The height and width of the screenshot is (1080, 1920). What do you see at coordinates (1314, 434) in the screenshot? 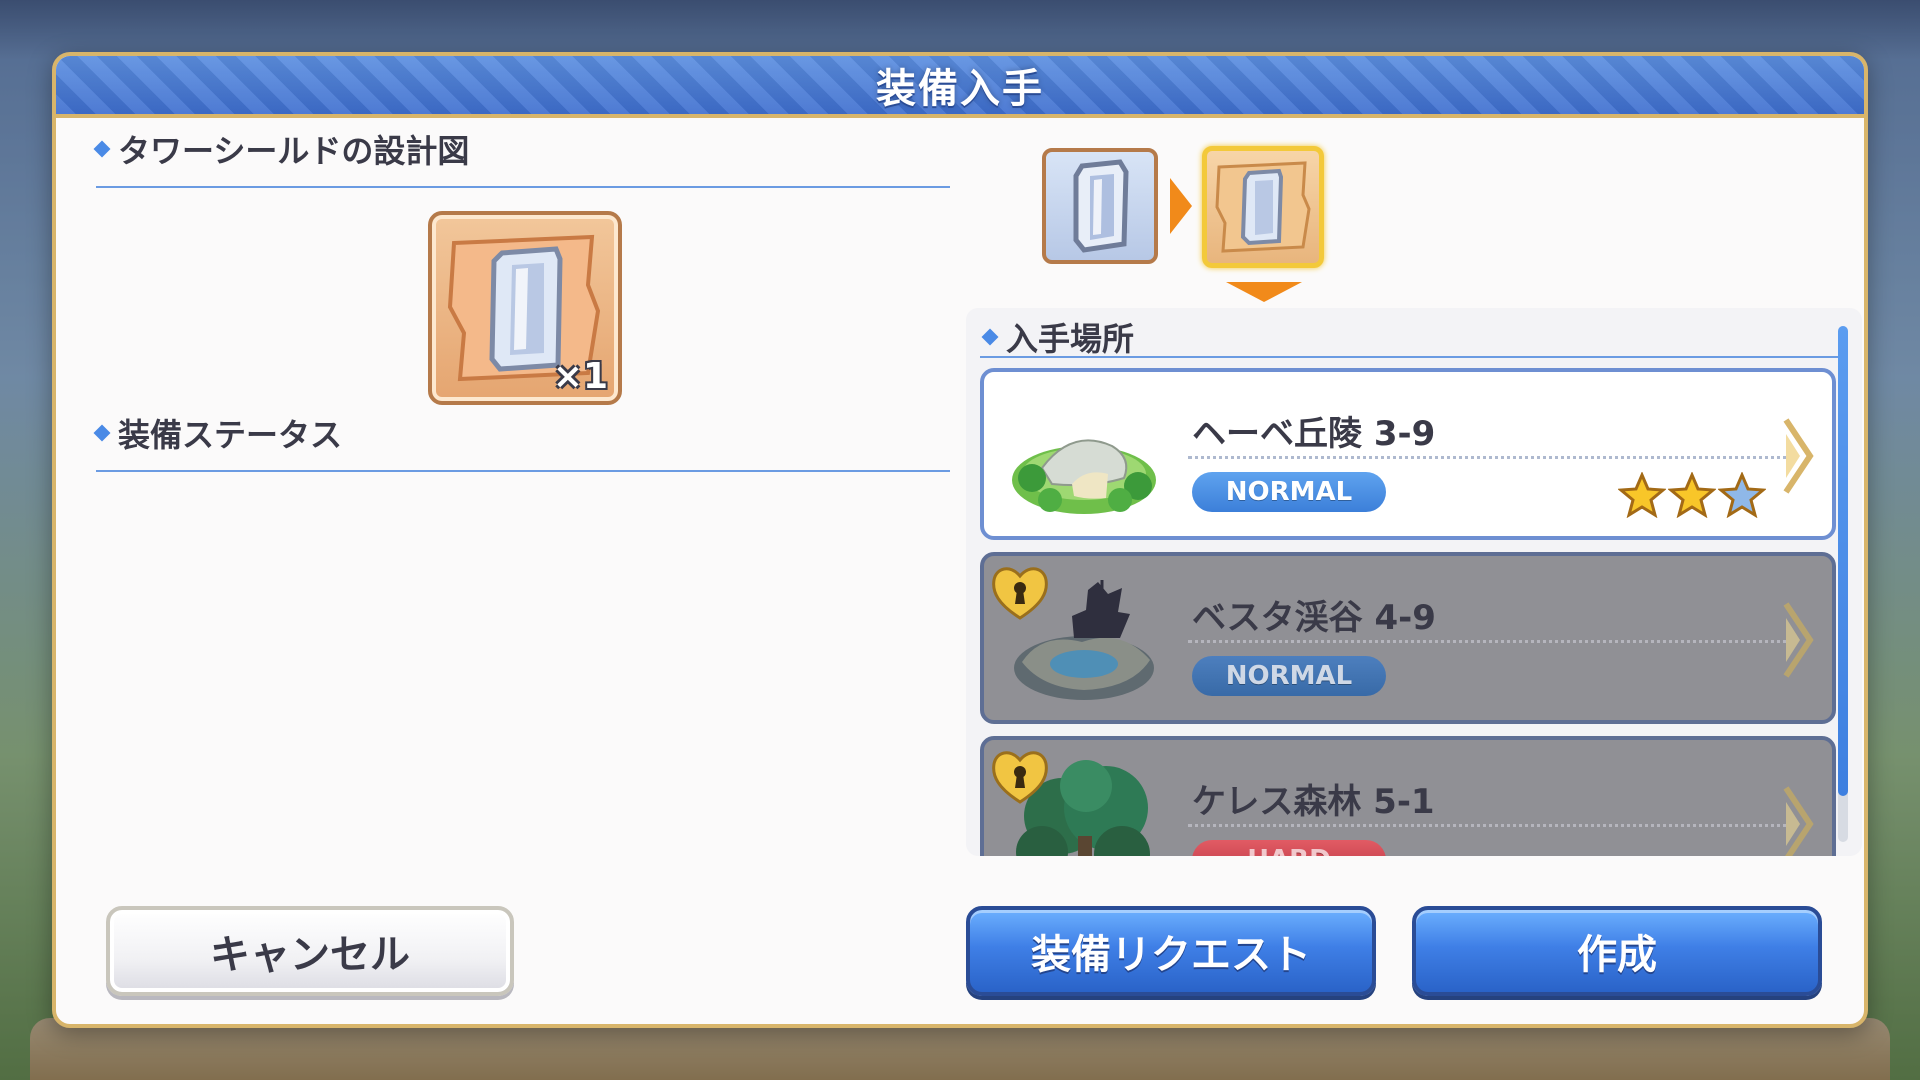
I see `stage-name: ヘーベ丘陵 3-9` at bounding box center [1314, 434].